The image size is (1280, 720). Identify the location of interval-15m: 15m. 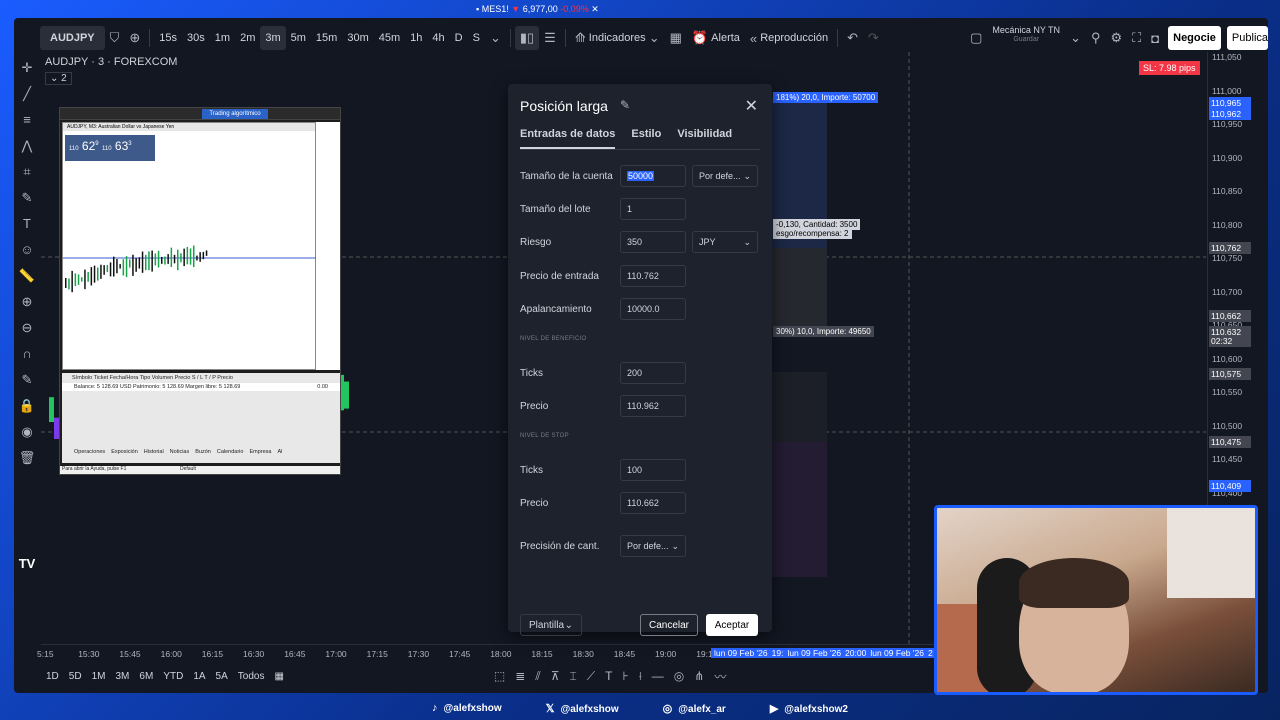
(326, 38).